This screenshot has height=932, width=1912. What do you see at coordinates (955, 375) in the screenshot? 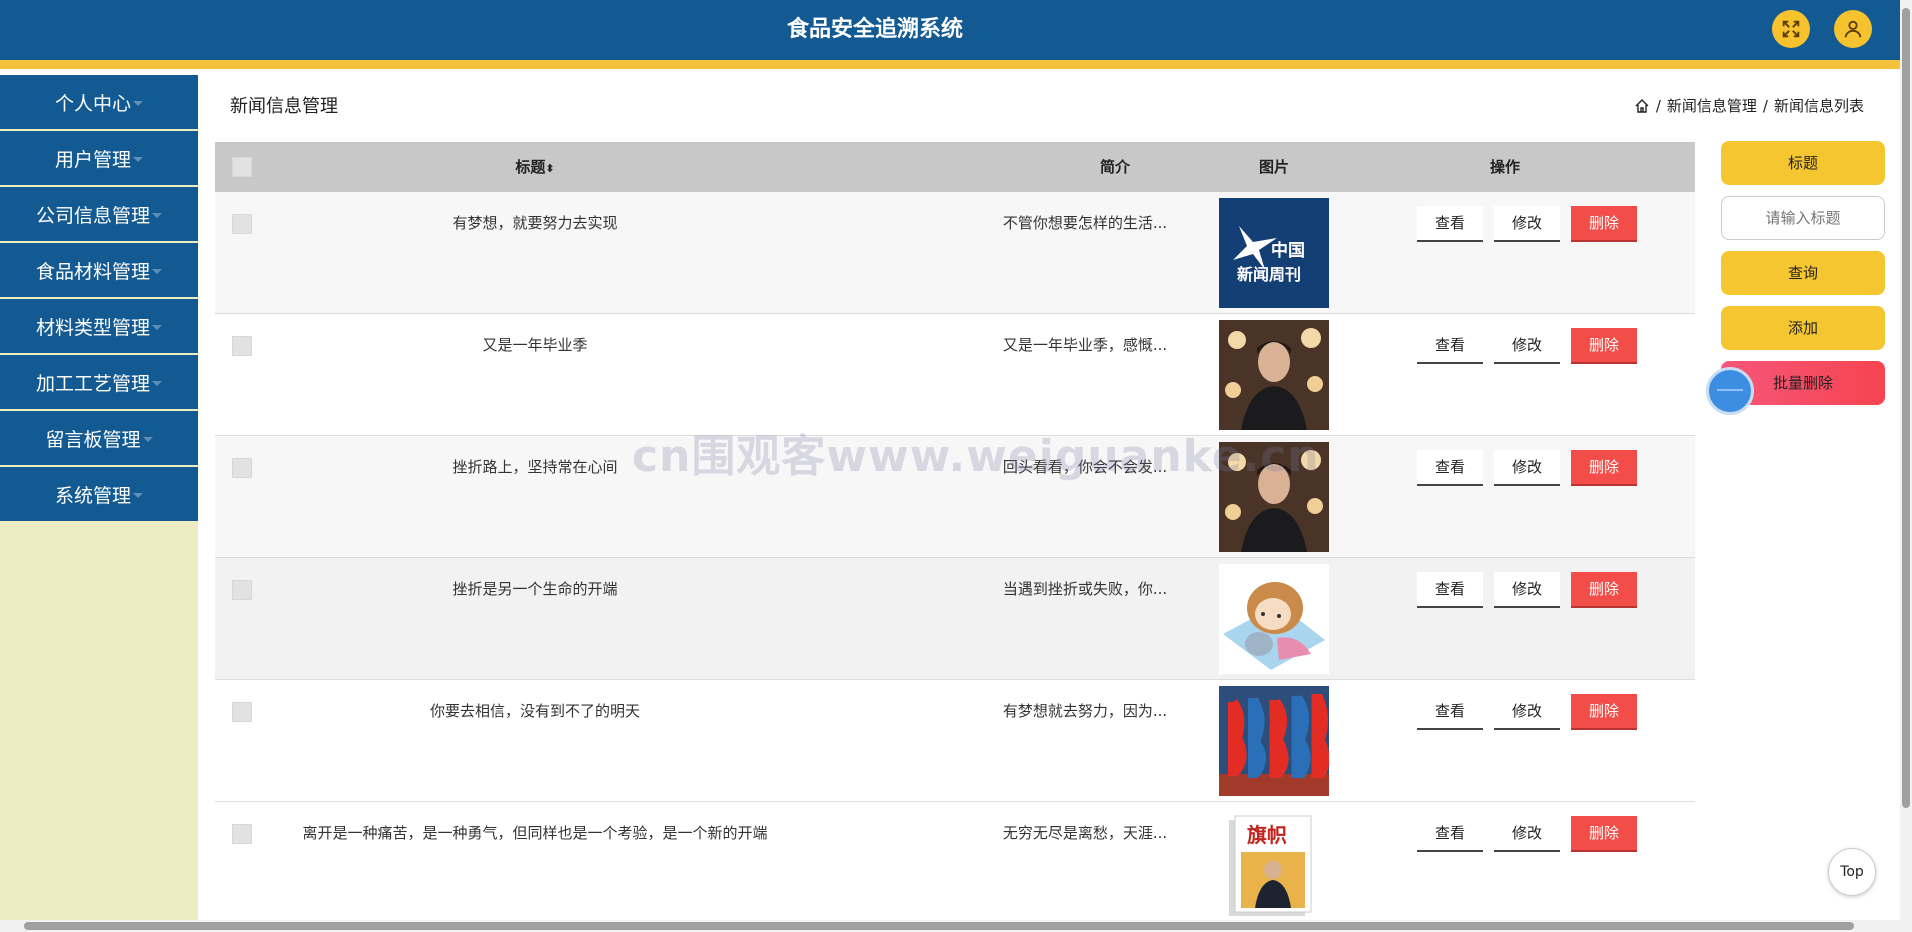
I see `table-row: 又是一年毕业季 又是一年毕业季，感慨... 查看 修改 删除` at bounding box center [955, 375].